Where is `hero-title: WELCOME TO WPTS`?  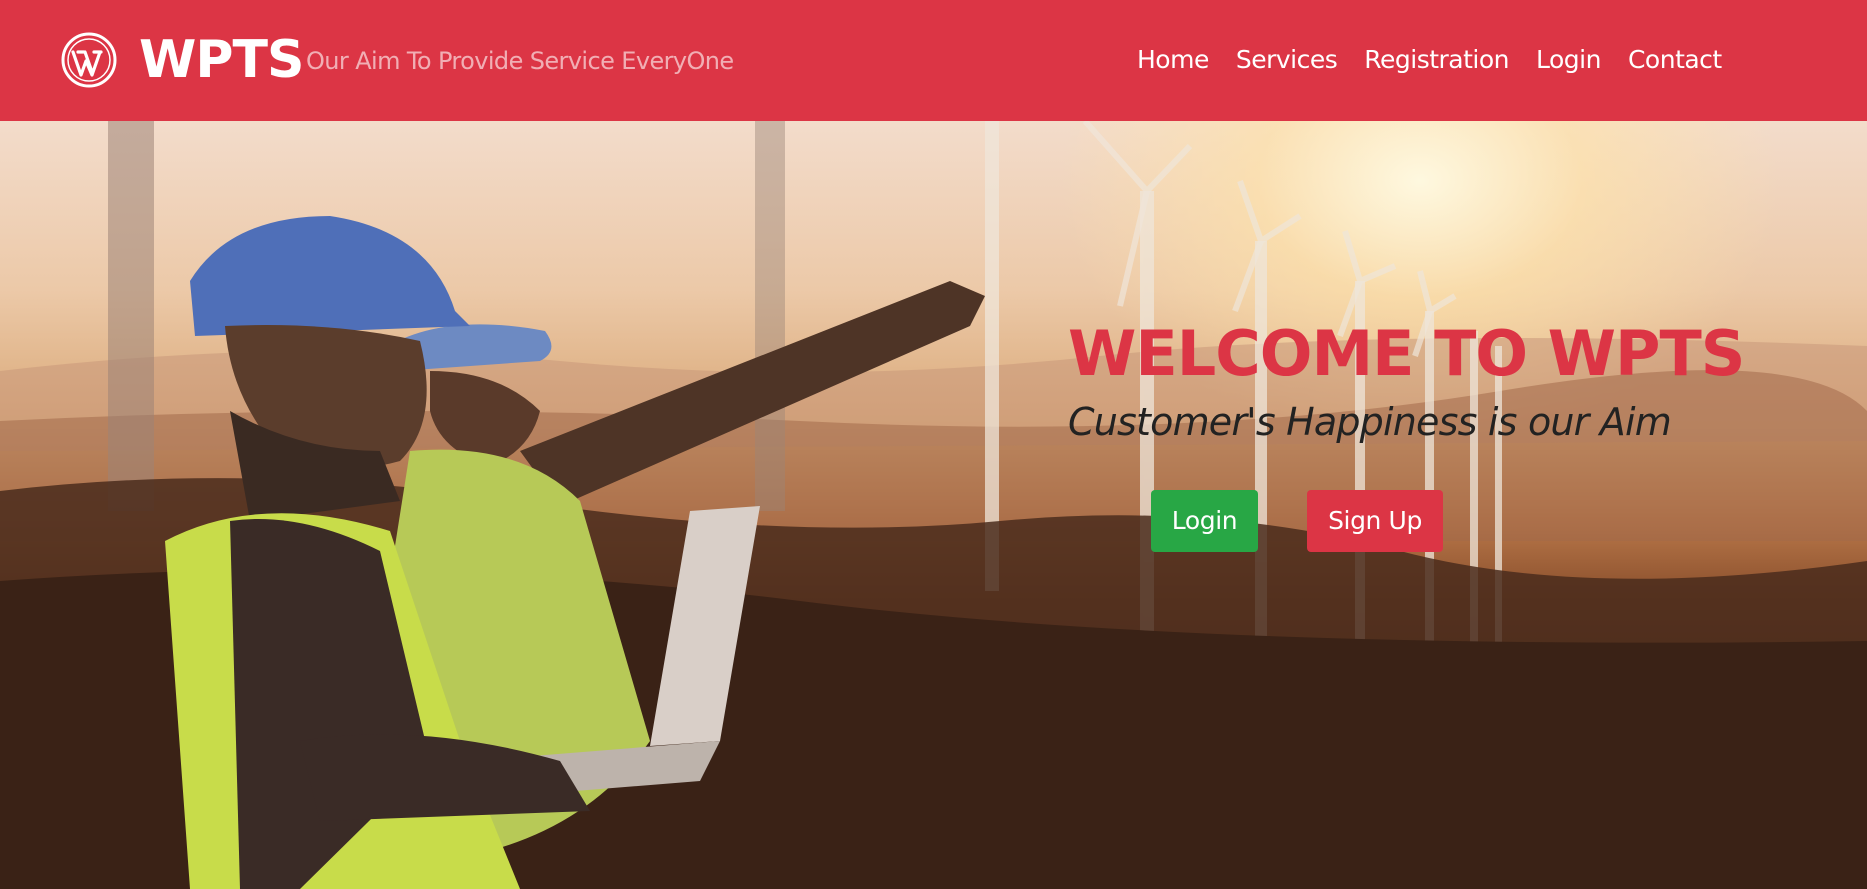
hero-title: WELCOME TO WPTS is located at coordinates (1406, 353).